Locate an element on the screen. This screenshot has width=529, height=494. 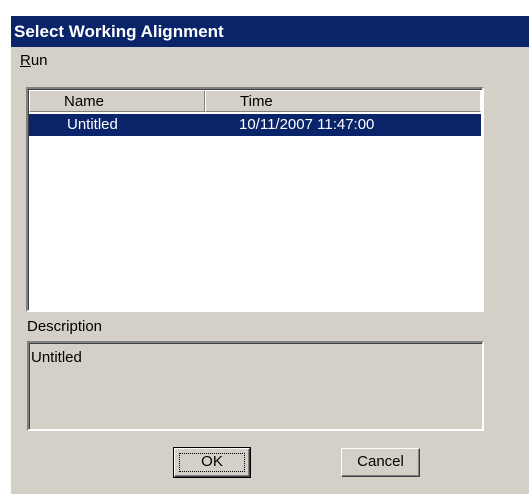
list-row-selected: Untitled 10/11/2007 11:47:00 is located at coordinates (255, 125).